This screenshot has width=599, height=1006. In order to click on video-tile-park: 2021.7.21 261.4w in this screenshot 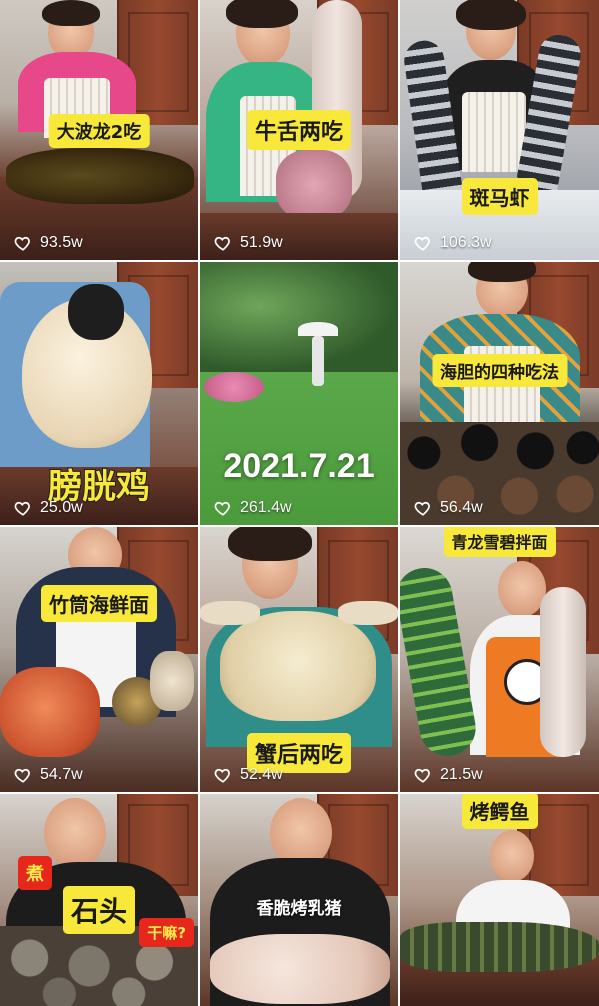, I will do `click(299, 393)`.